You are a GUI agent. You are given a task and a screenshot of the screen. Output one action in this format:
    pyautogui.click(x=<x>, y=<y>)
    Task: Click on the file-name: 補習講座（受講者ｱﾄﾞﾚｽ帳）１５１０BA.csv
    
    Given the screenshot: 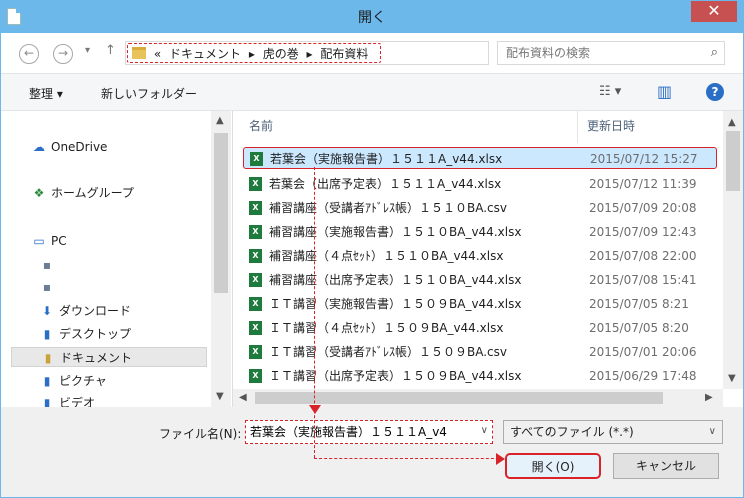 What is the action you would take?
    pyautogui.click(x=388, y=208)
    